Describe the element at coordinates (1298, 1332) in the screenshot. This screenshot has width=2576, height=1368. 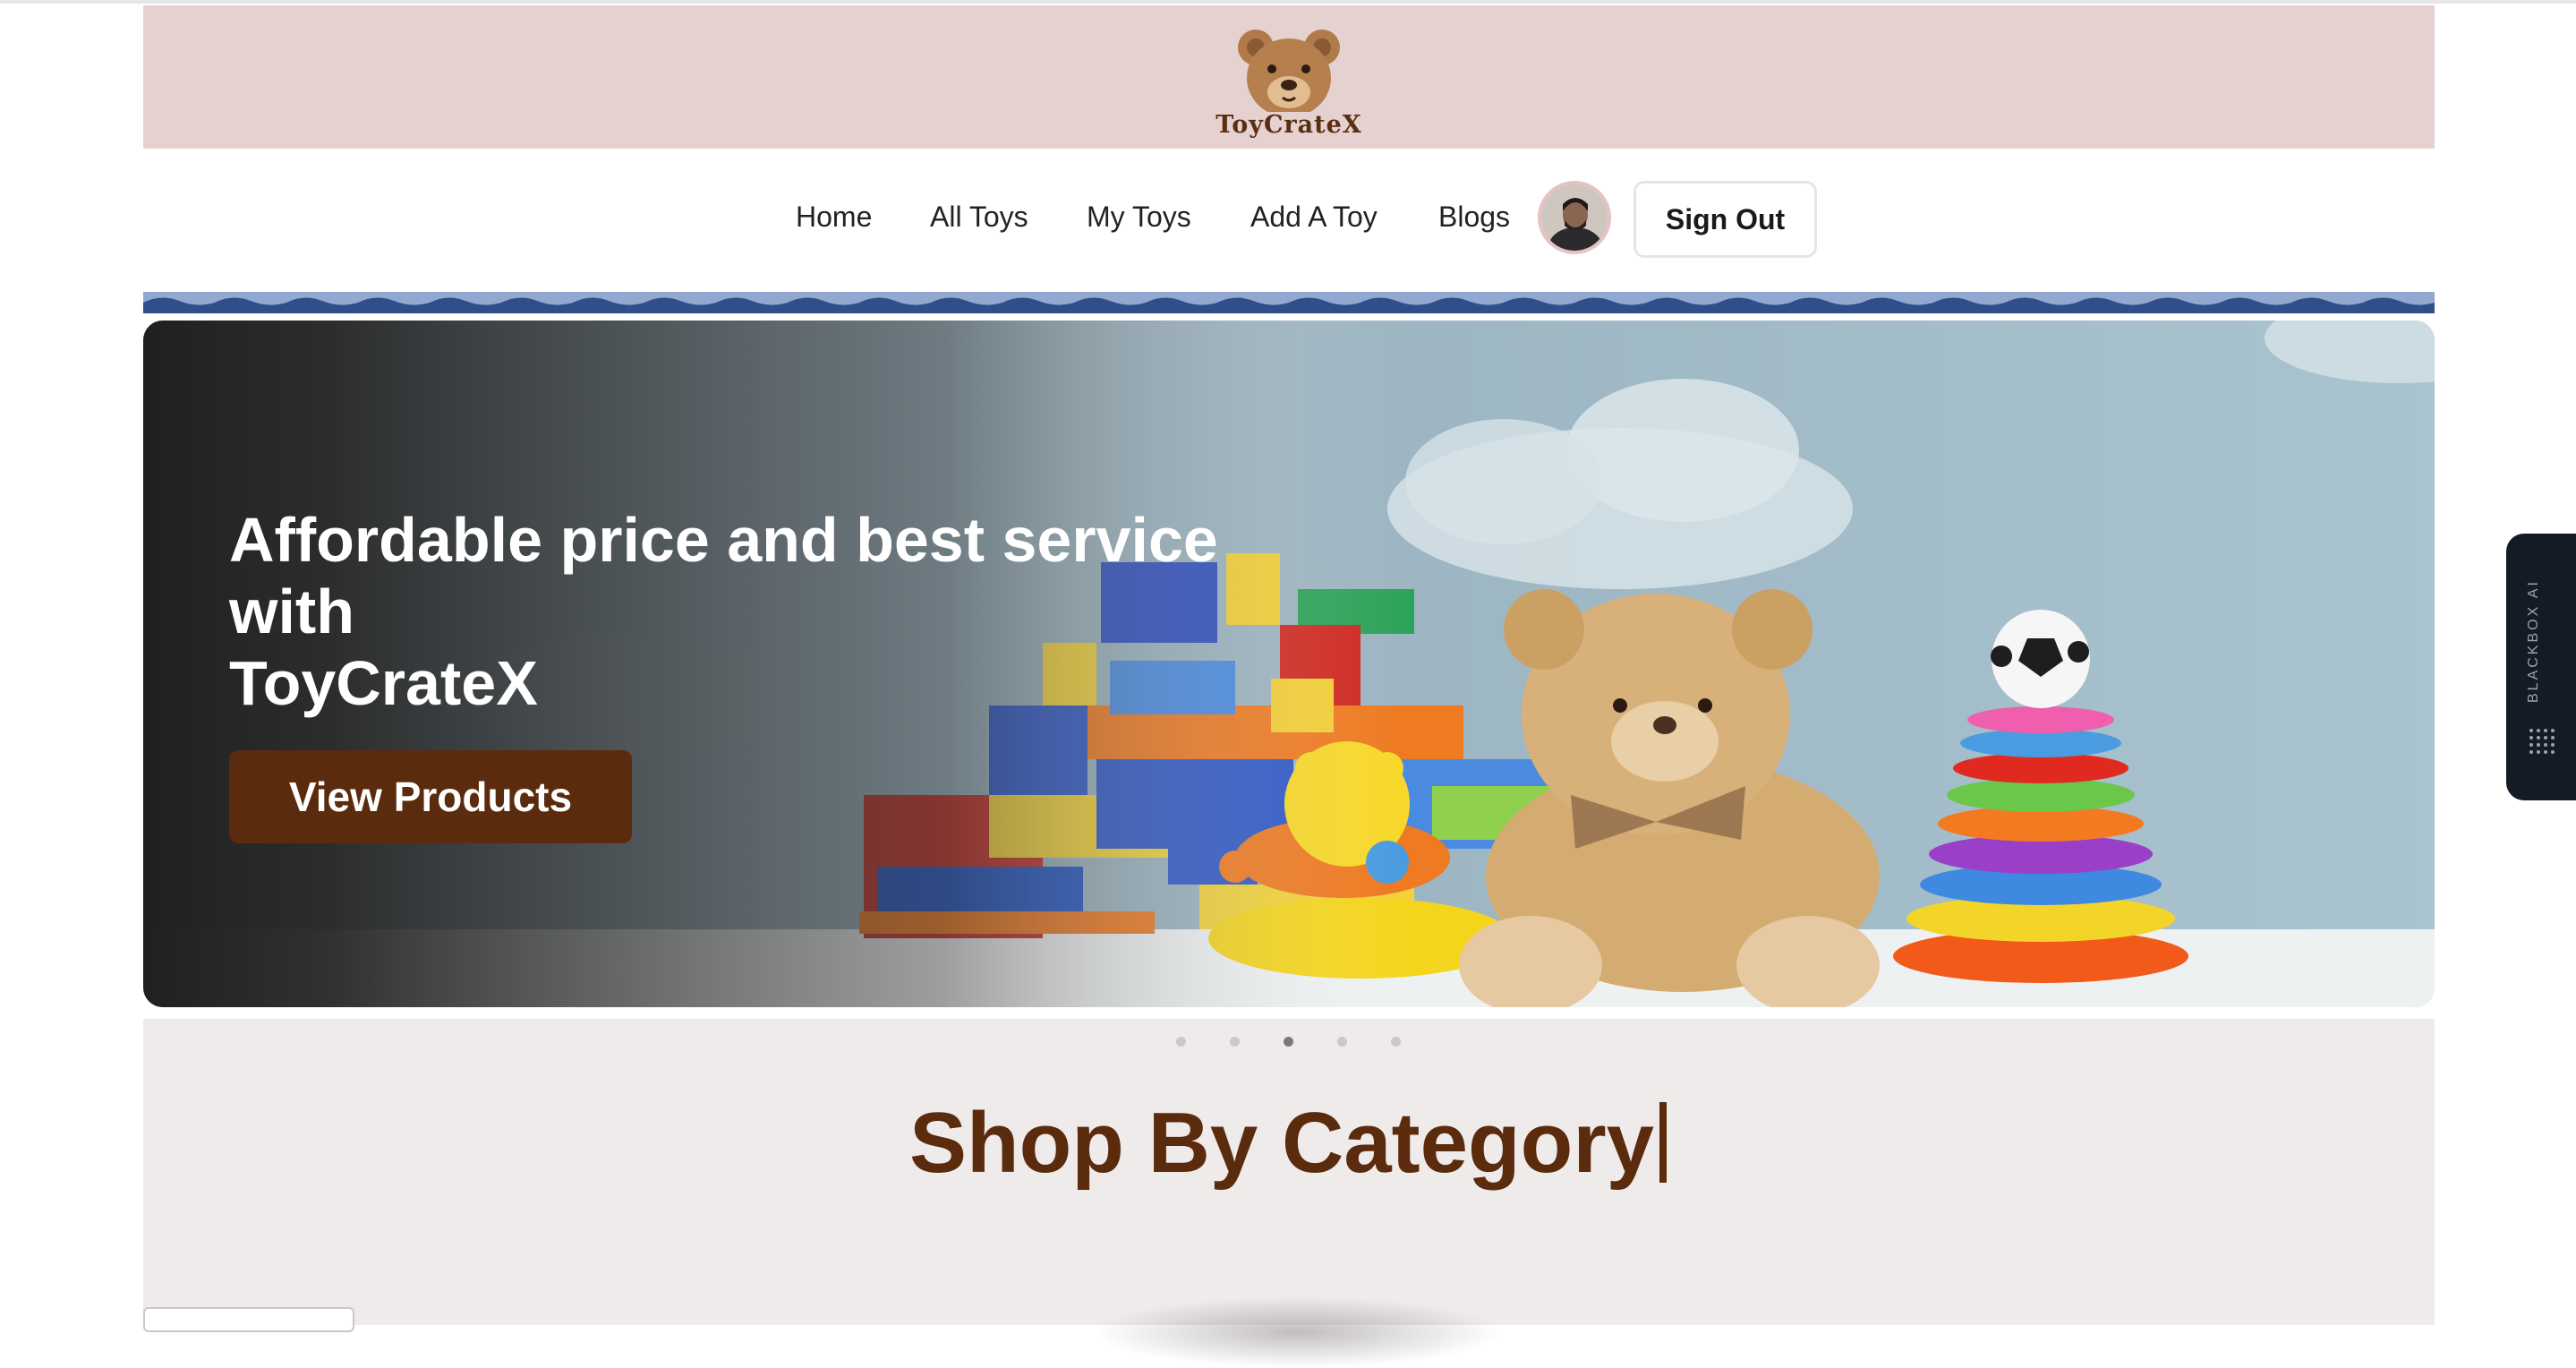
I see `category-card-shadow` at that location.